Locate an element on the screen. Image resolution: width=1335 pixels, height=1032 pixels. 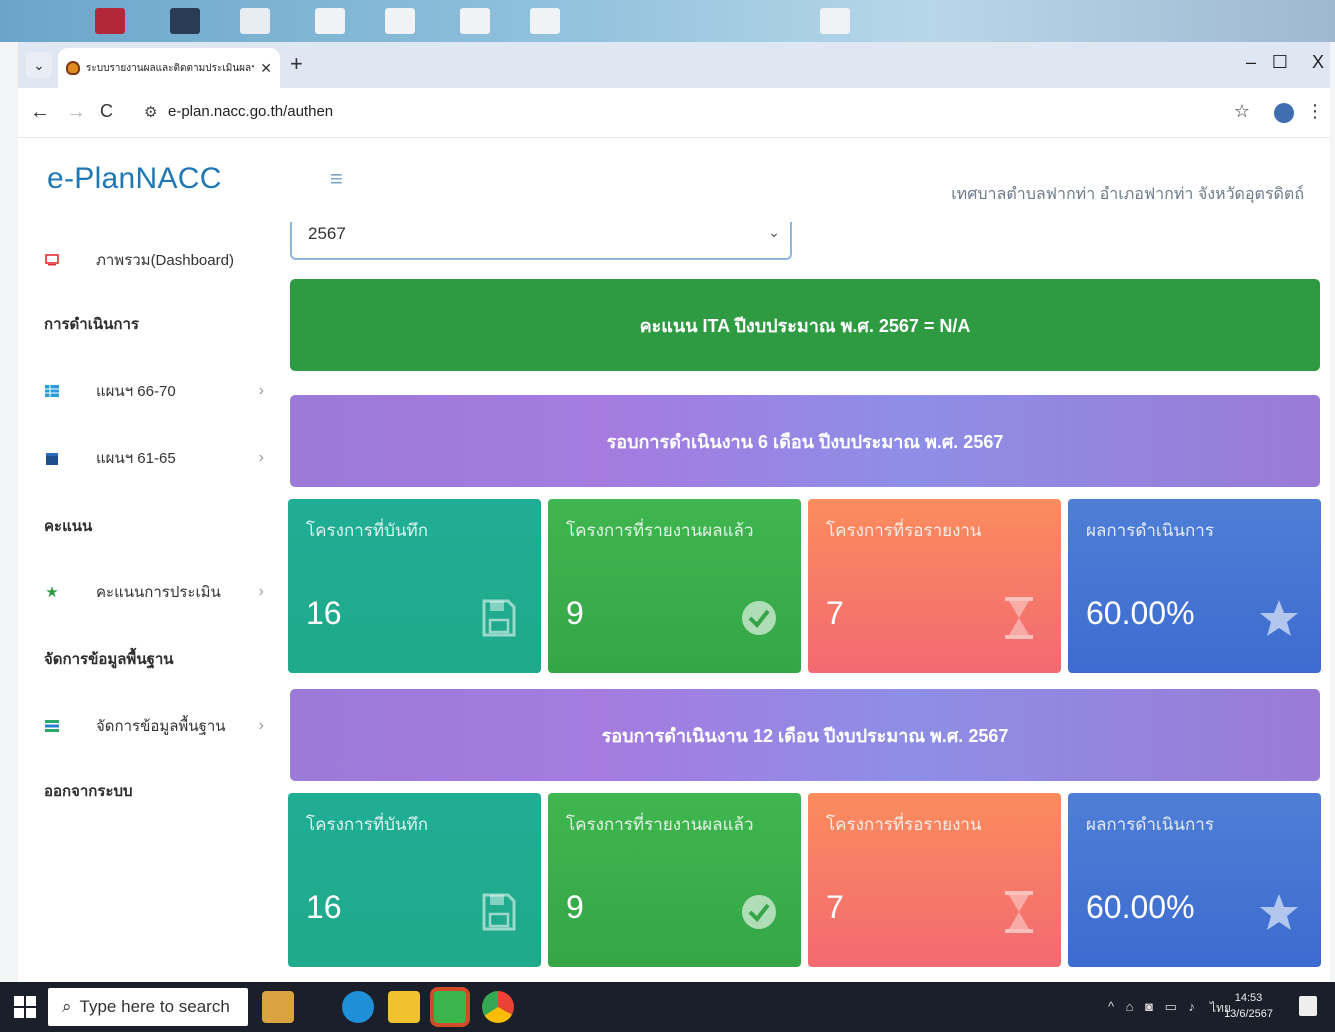
database-icon is located at coordinates (52, 726).